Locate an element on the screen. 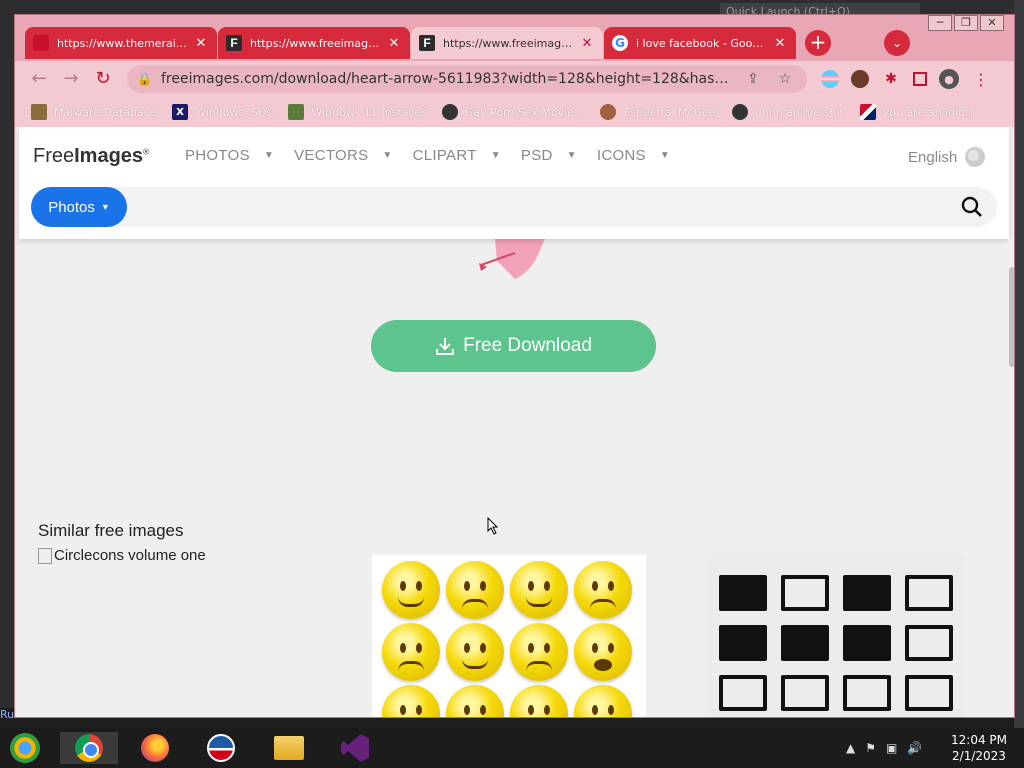  scrollbar-thumb is located at coordinates (1011, 317).